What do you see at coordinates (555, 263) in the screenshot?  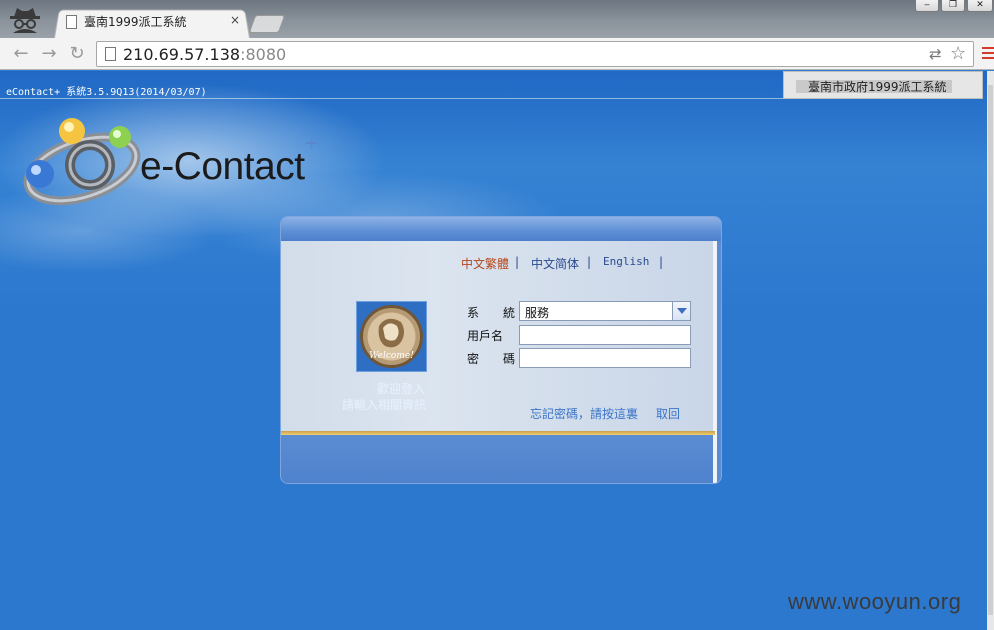 I see `lang-simplified-chinese: 中文简体` at bounding box center [555, 263].